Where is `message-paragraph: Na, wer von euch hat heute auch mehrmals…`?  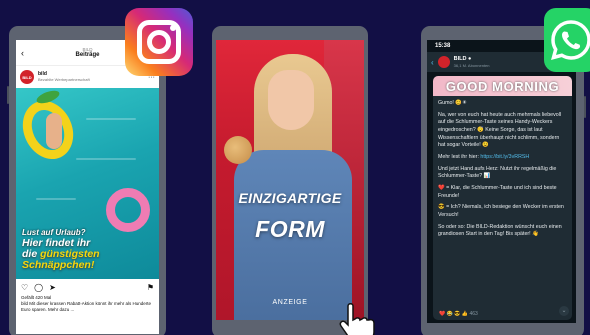
message-paragraph: Na, wer von euch hat heute auch mehrmals… is located at coordinates (500, 130).